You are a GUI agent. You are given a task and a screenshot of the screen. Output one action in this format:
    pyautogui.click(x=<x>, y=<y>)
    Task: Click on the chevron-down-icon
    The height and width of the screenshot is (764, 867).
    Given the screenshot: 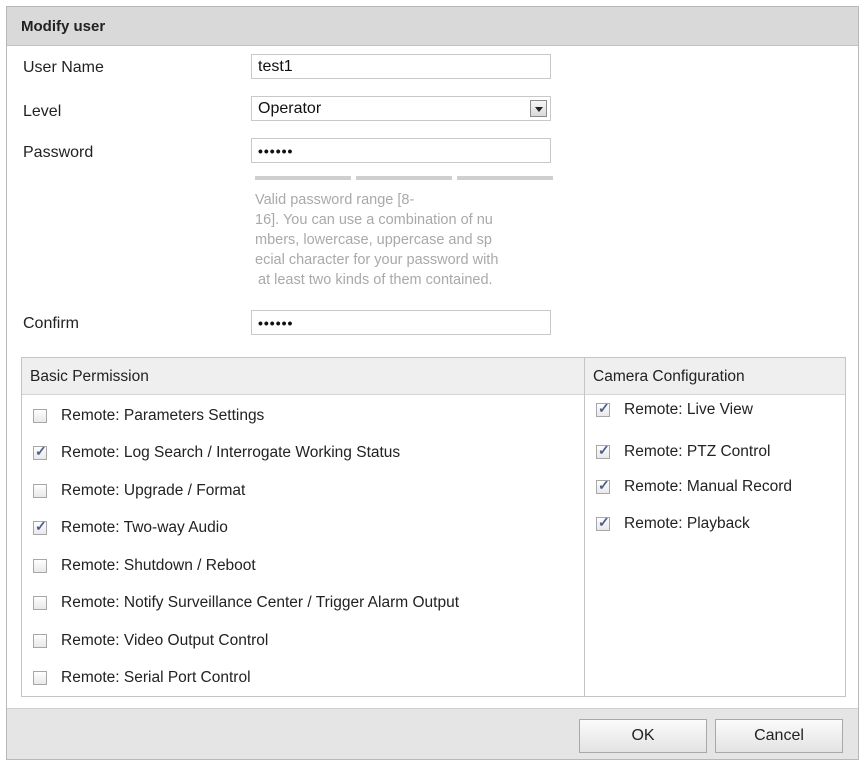 What is the action you would take?
    pyautogui.click(x=538, y=108)
    